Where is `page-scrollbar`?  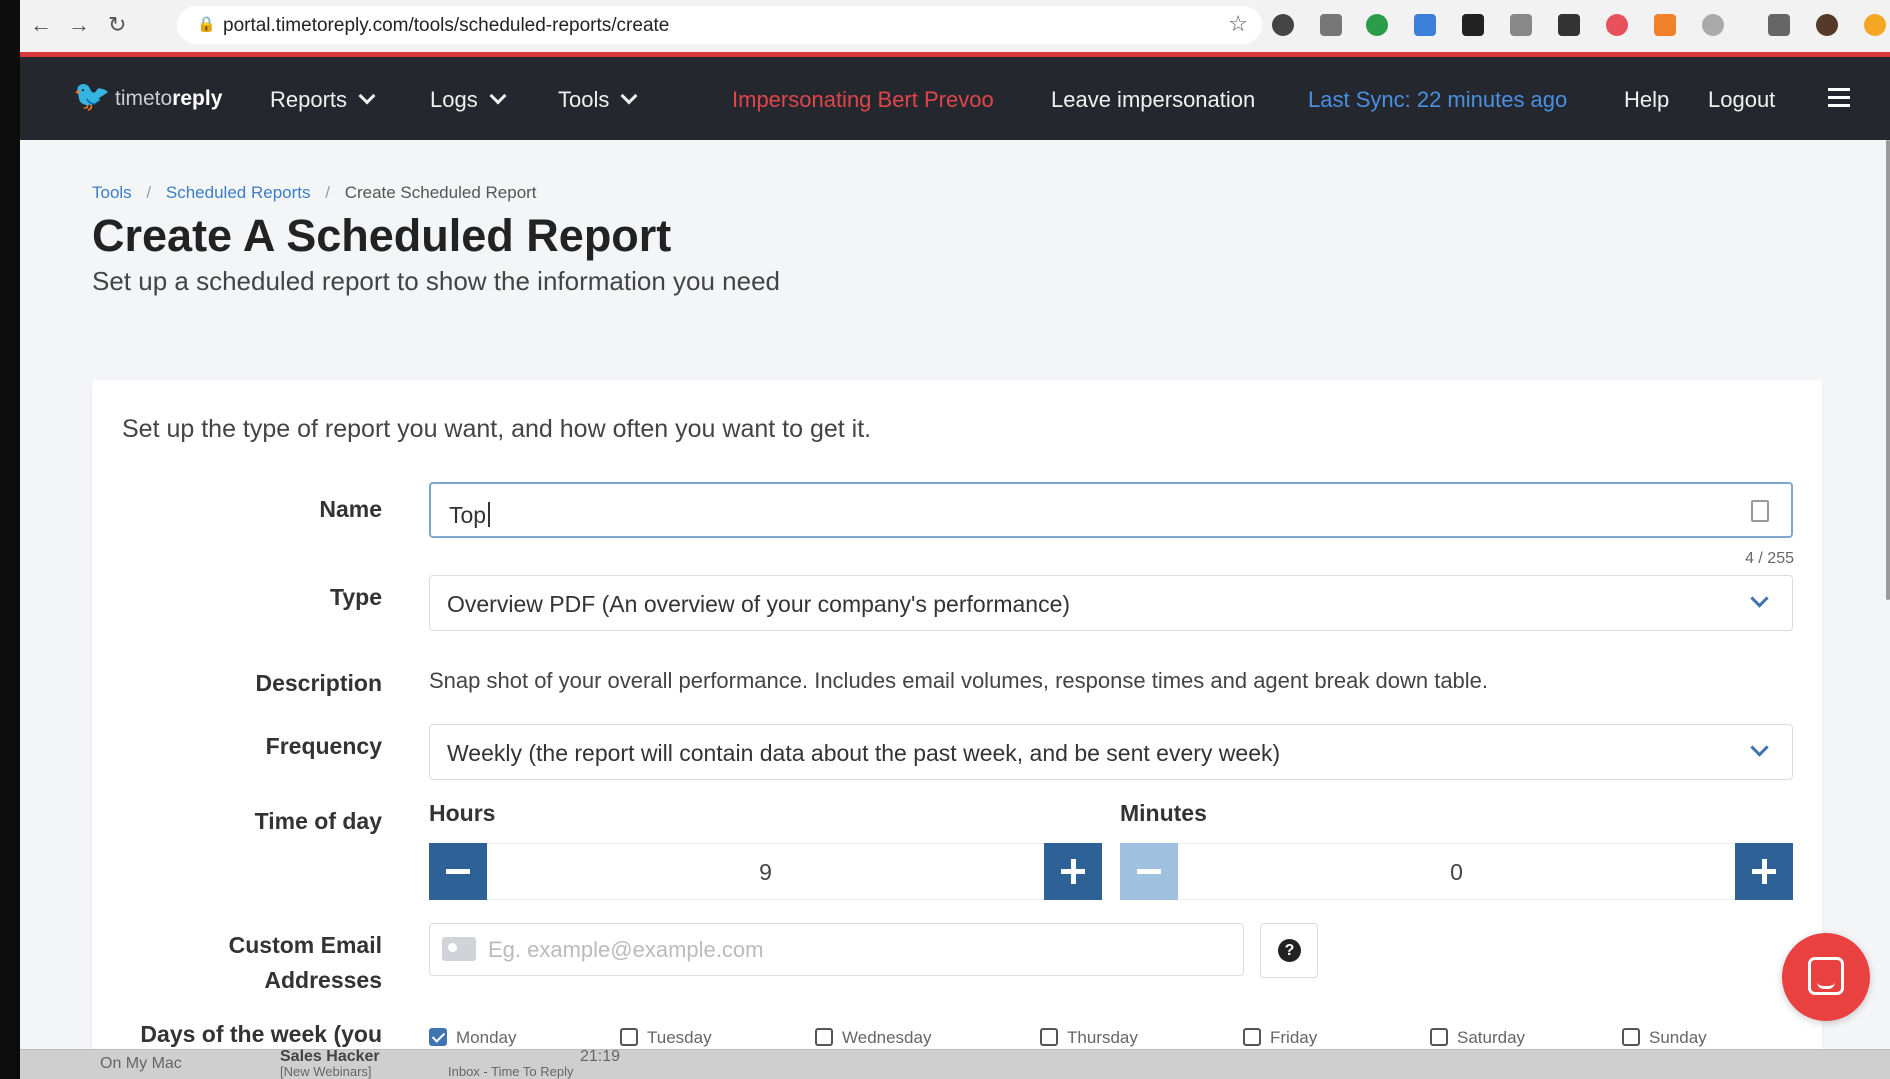 page-scrollbar is located at coordinates (1888, 370).